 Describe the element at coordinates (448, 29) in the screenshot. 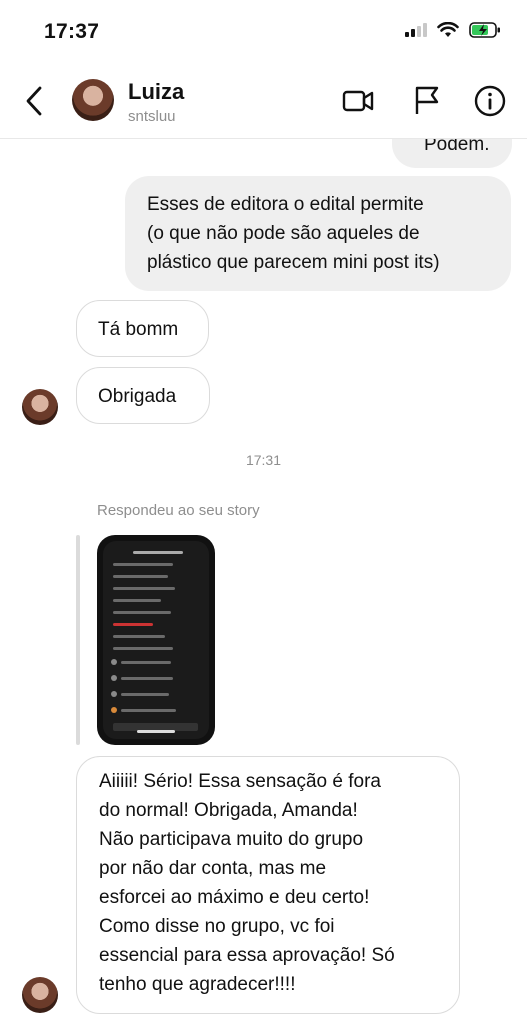

I see `wifi-icon` at that location.